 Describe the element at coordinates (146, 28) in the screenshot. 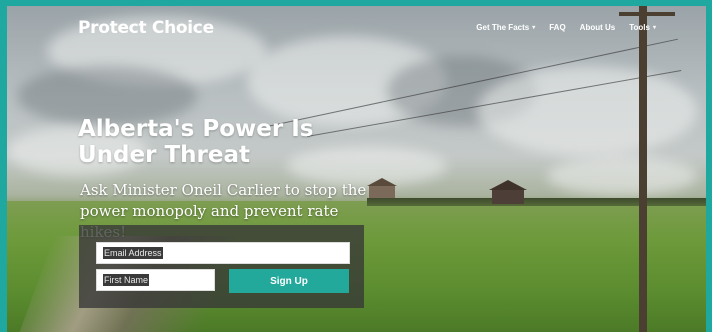

I see `brand-logo: Protect Choice` at that location.